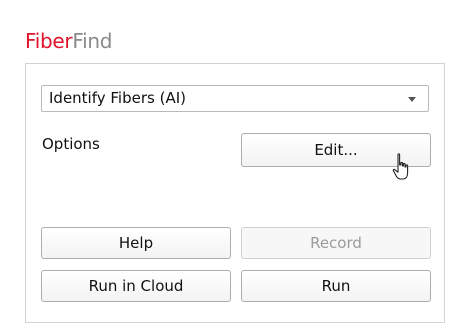 The width and height of the screenshot is (452, 329). What do you see at coordinates (136, 286) in the screenshot?
I see `run-in-cloud-button: Run in Cloud` at bounding box center [136, 286].